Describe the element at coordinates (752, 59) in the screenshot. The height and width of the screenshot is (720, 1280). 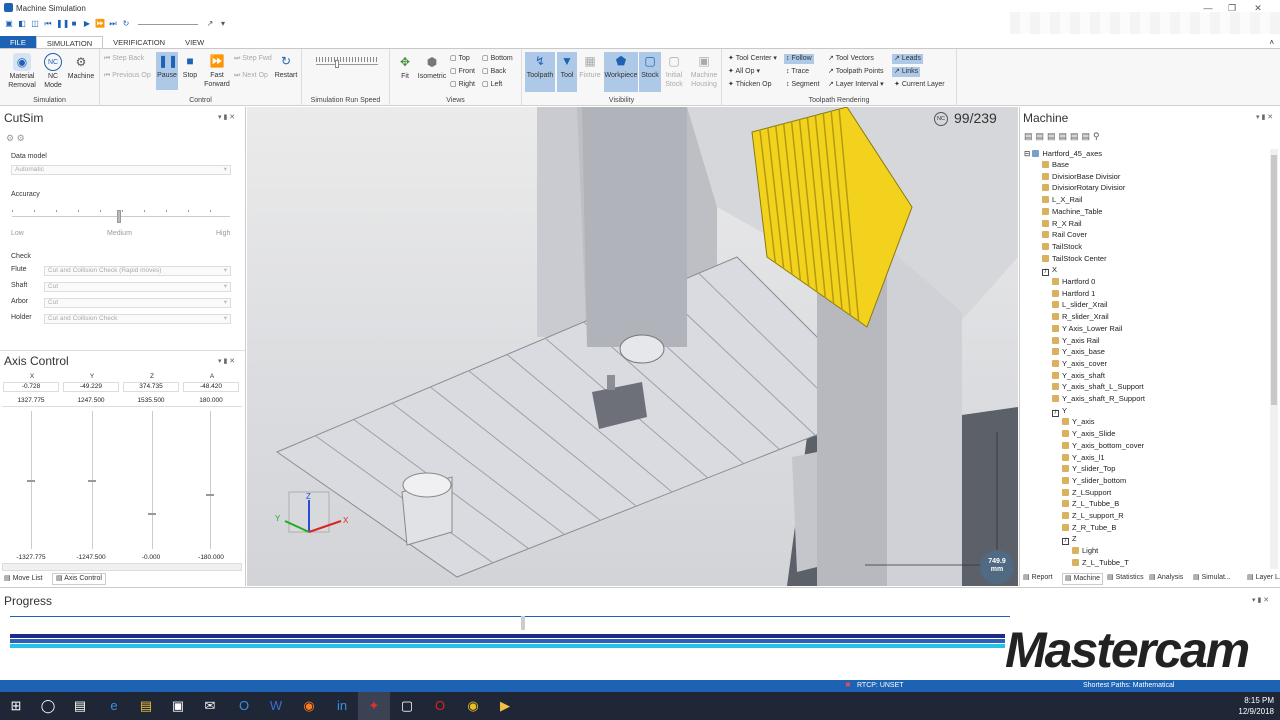
I see `tool-center-dropdown: ✦ Tool Center ▾` at that location.